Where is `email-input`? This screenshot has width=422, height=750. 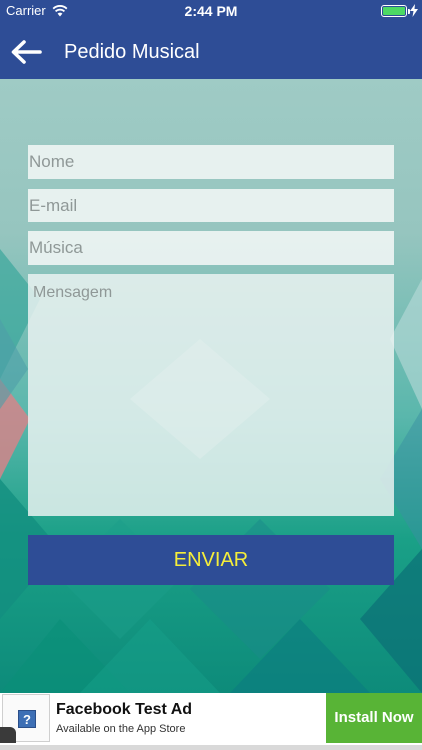 email-input is located at coordinates (211, 205).